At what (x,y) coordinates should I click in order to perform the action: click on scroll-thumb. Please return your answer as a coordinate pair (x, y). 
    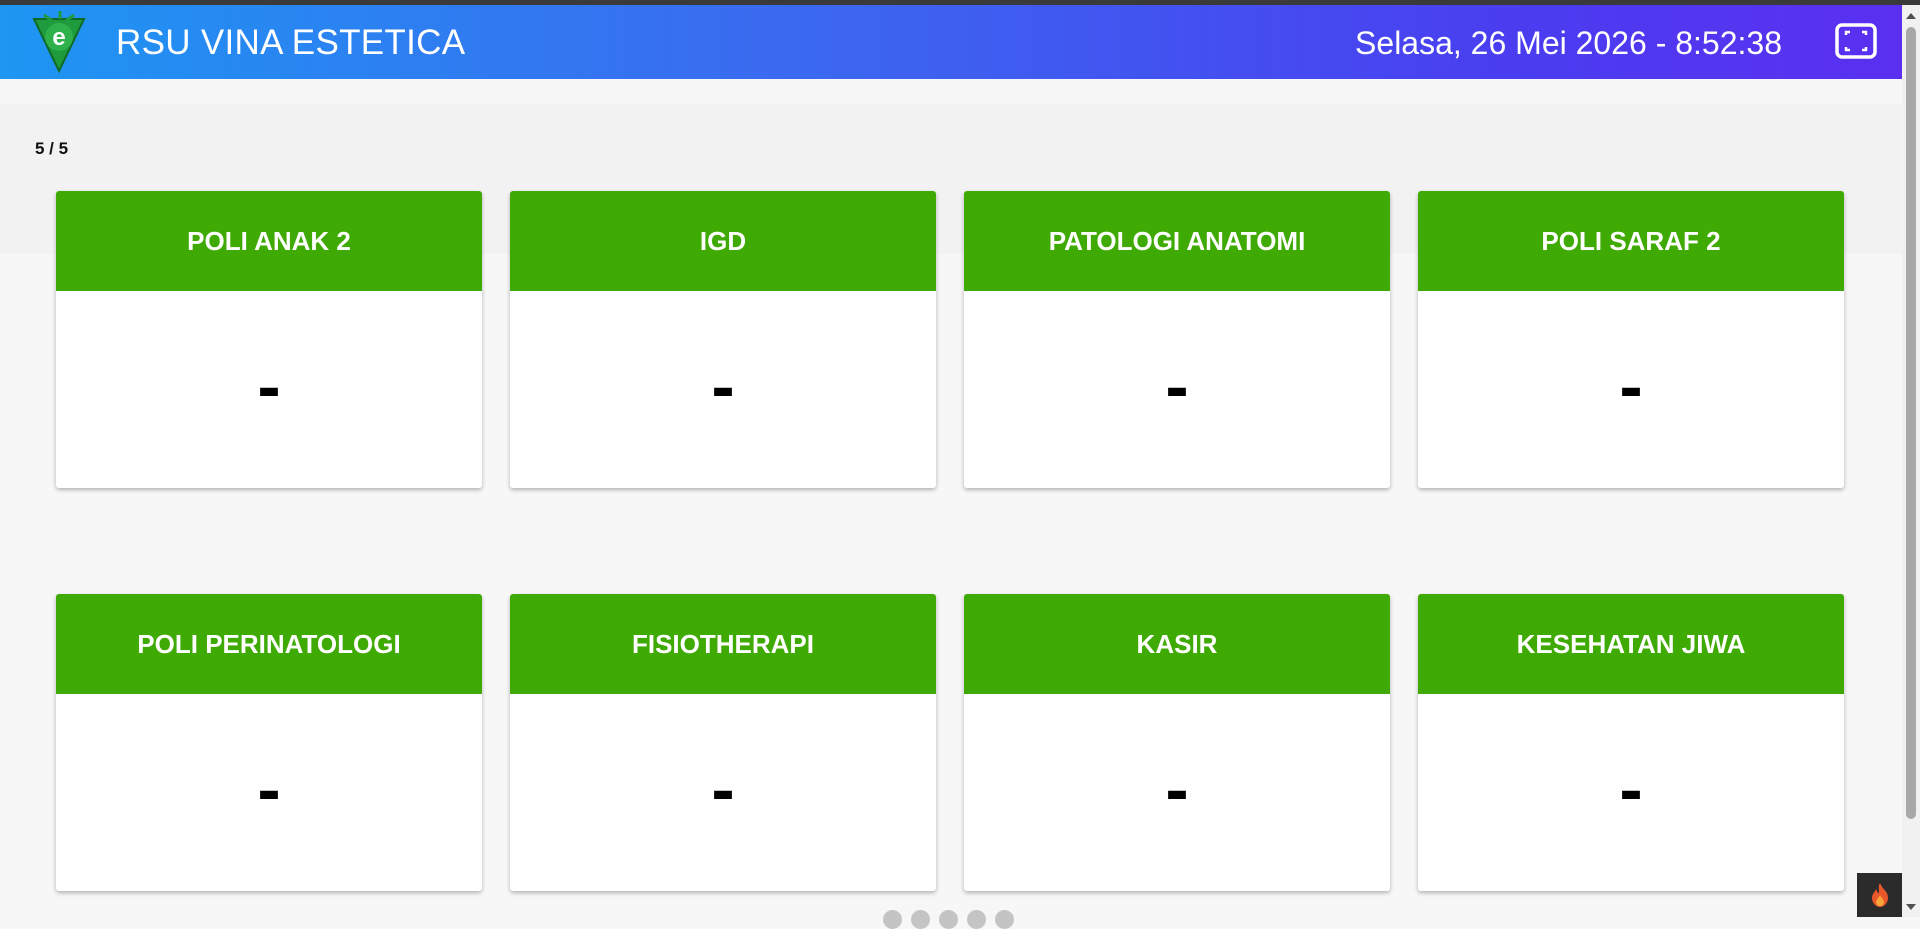
    Looking at the image, I should click on (1911, 423).